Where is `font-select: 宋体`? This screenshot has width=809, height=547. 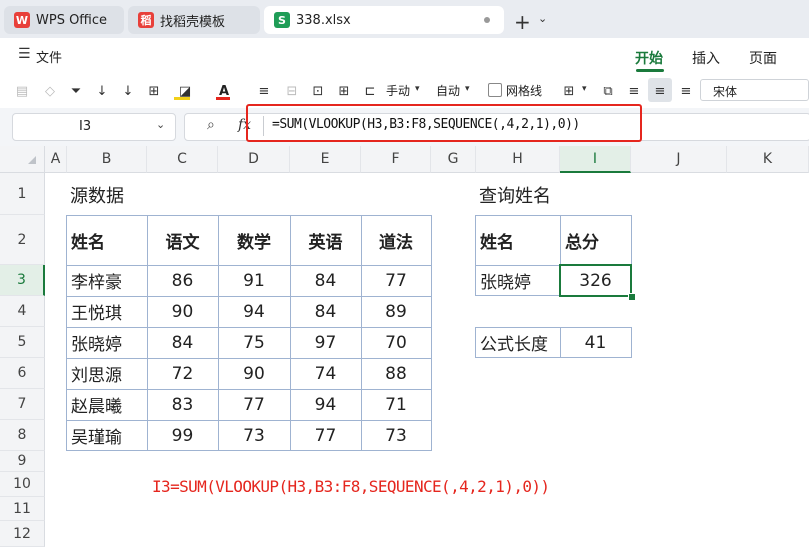
font-select: 宋体 is located at coordinates (754, 90).